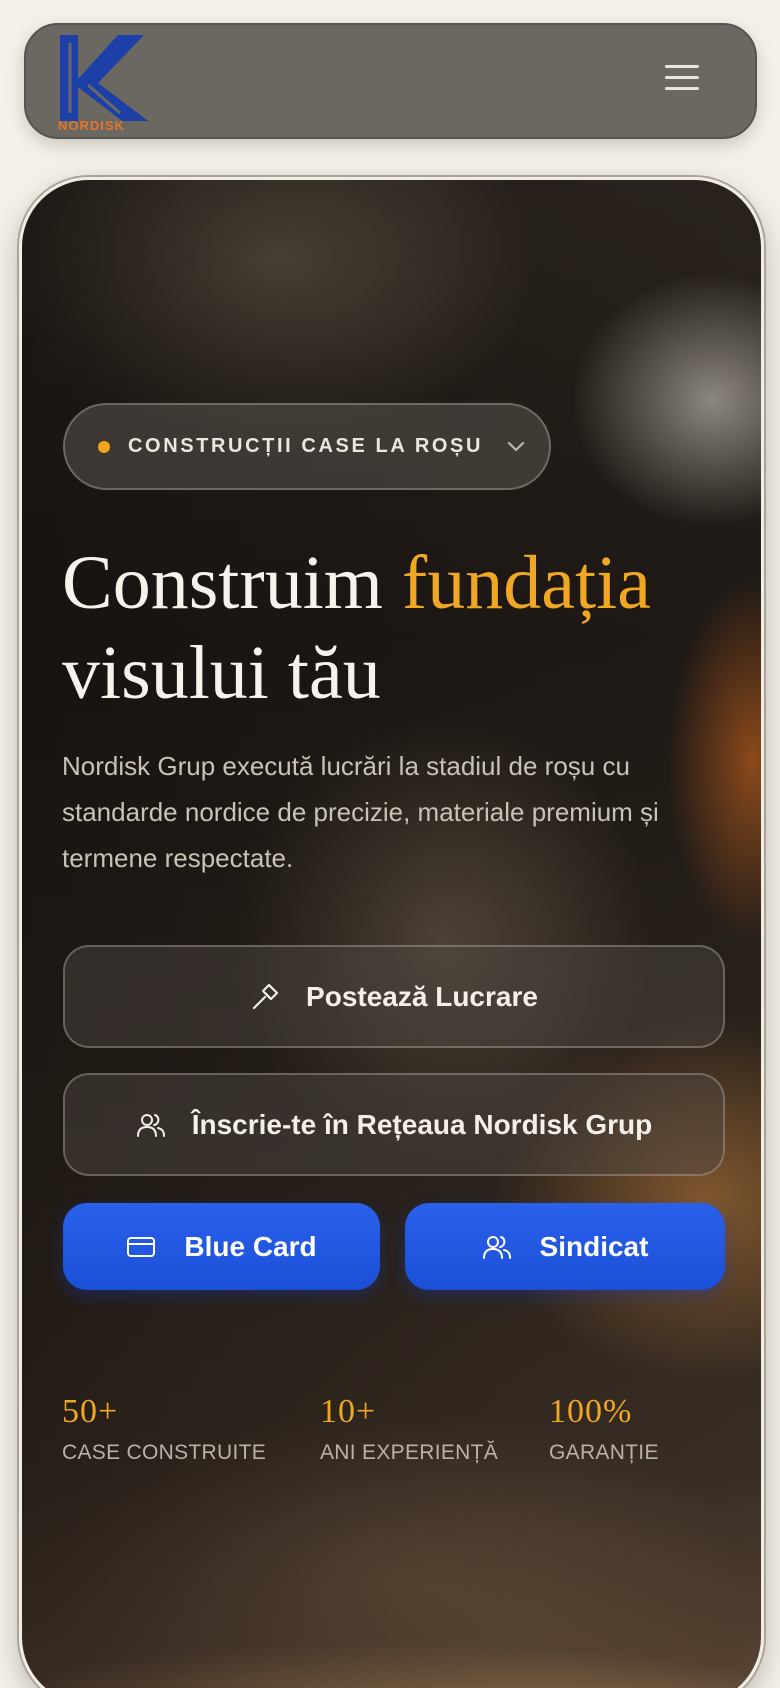  I want to click on hammer-icon, so click(265, 996).